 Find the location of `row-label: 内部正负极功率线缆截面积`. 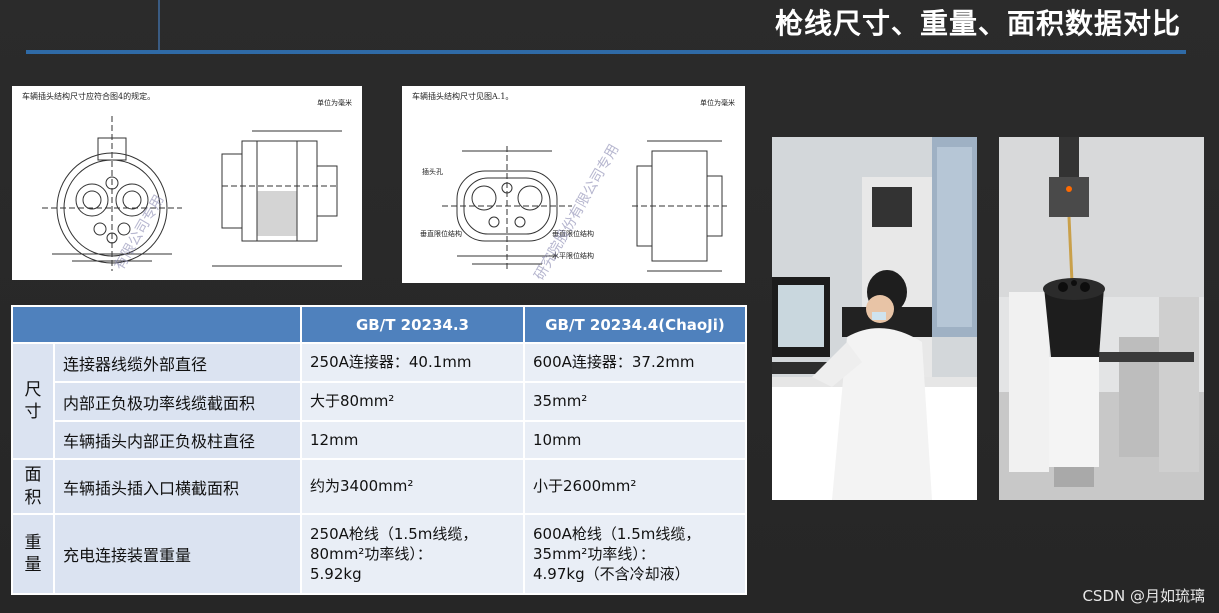

row-label: 内部正负极功率线缆截面积 is located at coordinates (177, 401).